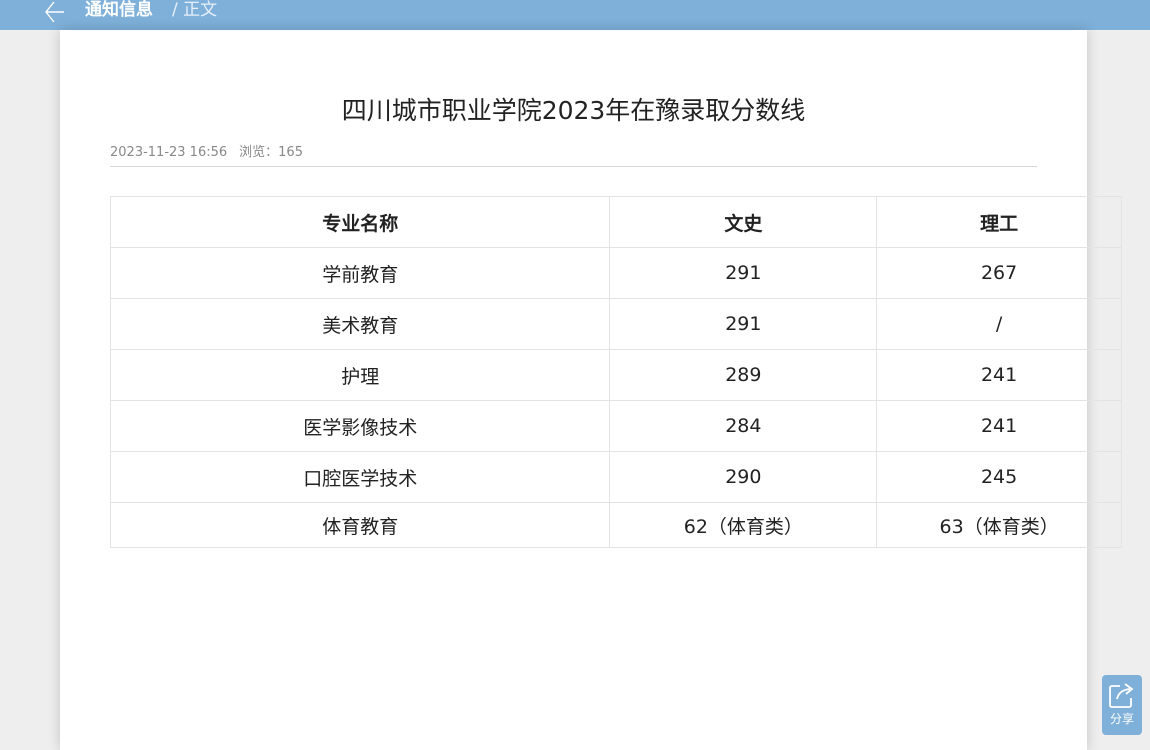  I want to click on liberal-arts-score-cell: 290, so click(743, 477).